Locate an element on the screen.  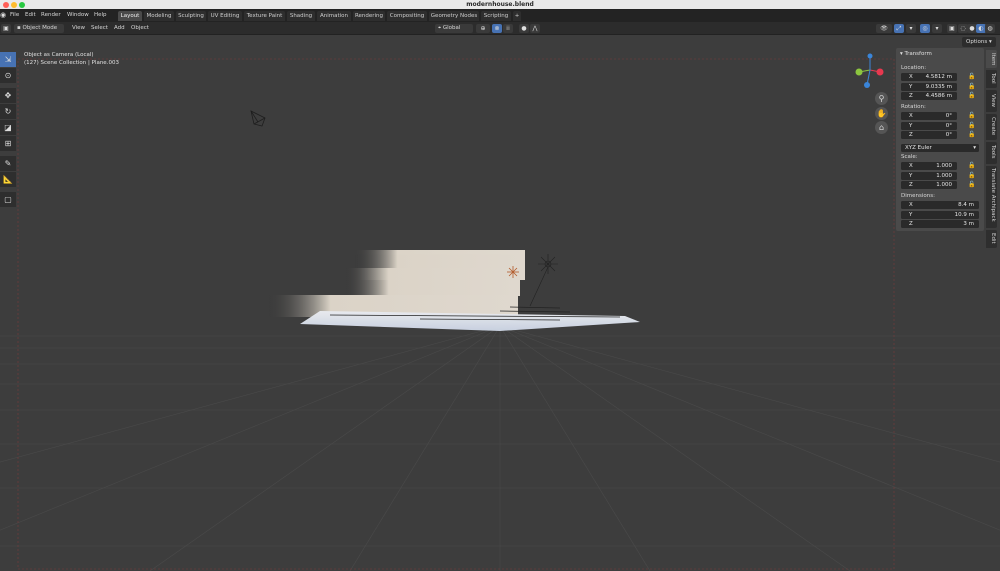
mode-dropdown: ▪ Object Mode is located at coordinates (39, 28).